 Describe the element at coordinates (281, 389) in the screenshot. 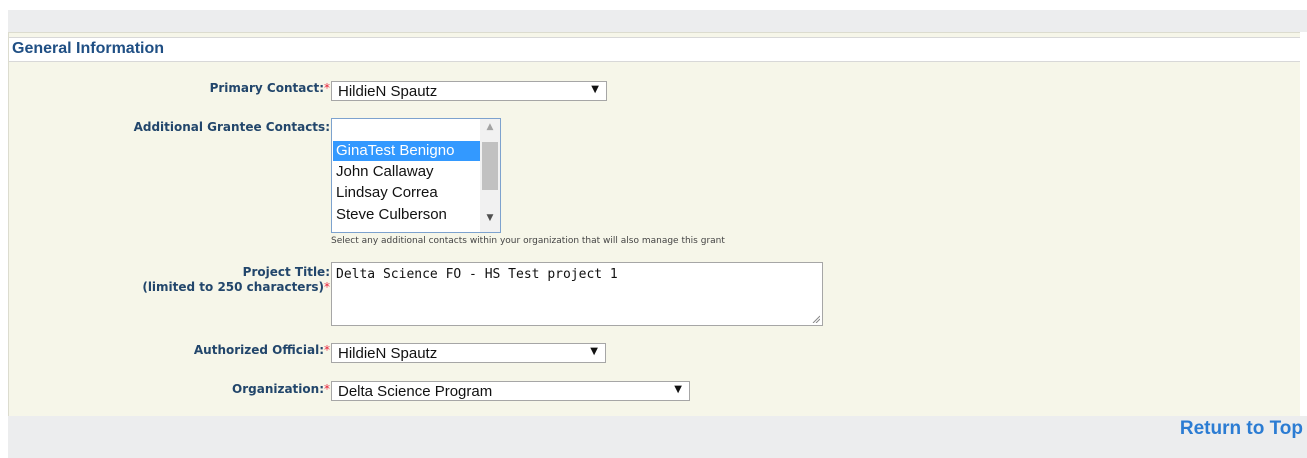

I see `organization-label: Organization:*` at that location.